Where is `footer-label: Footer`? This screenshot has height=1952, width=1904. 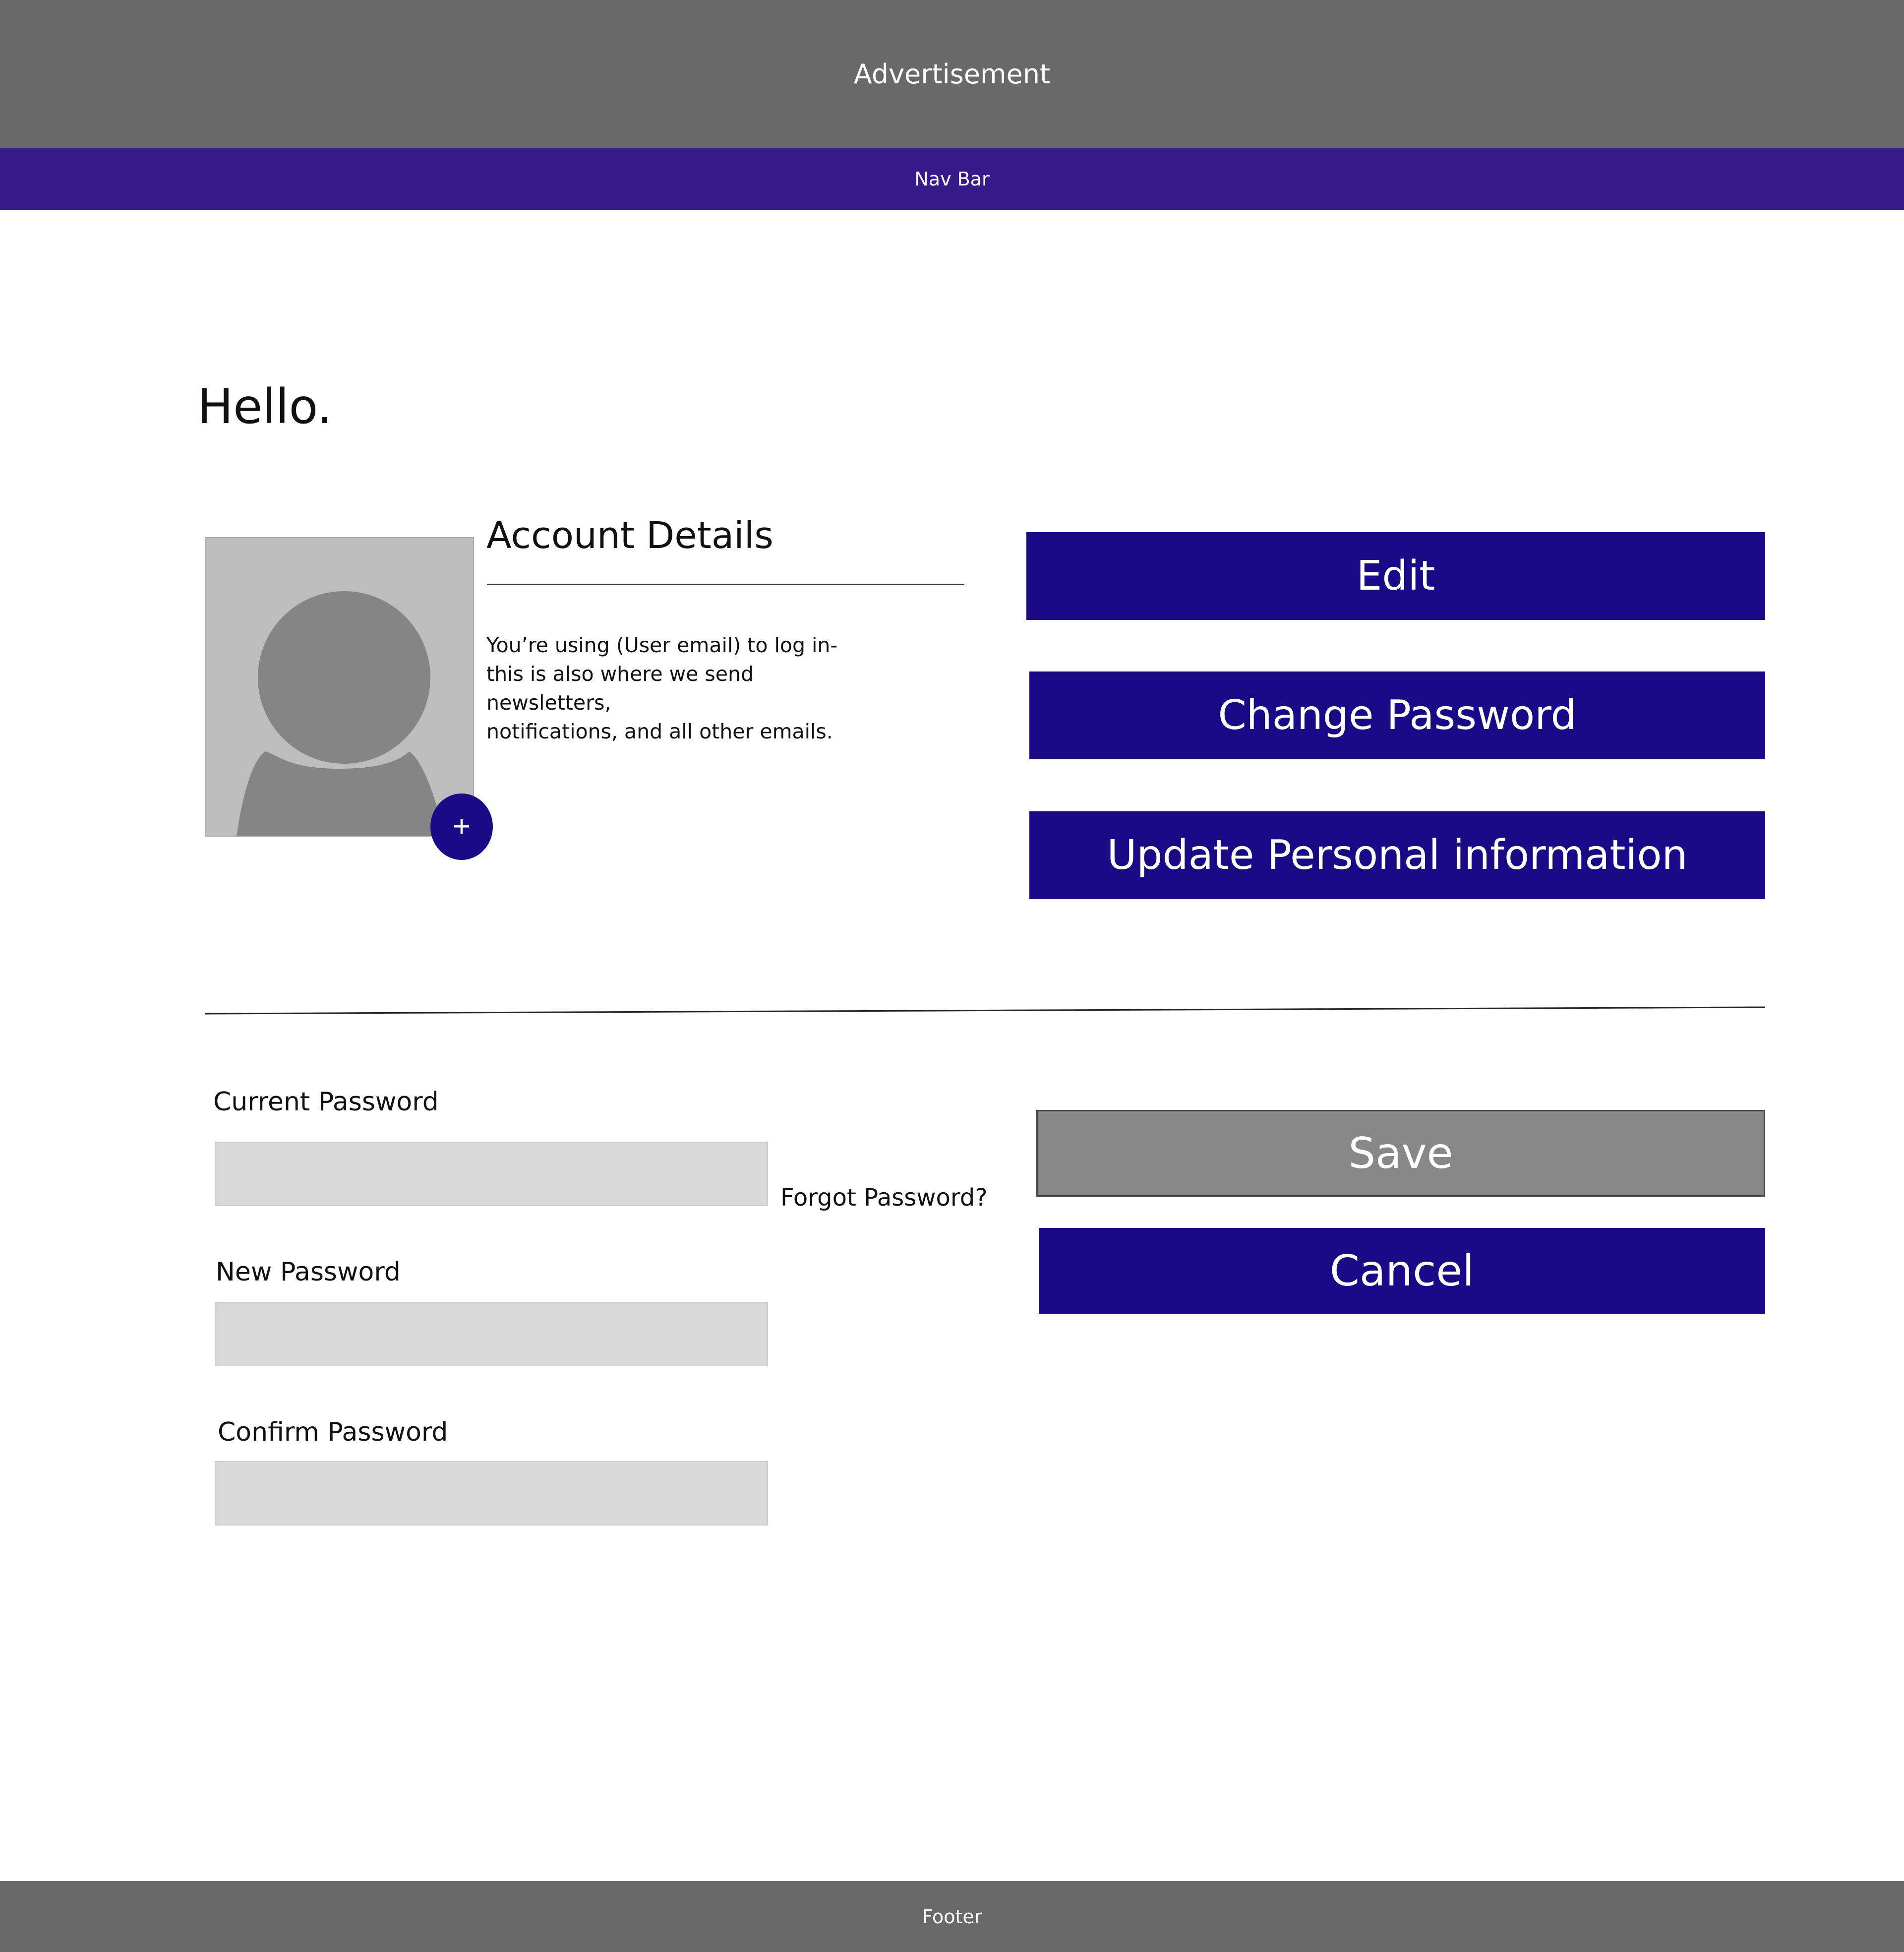 footer-label: Footer is located at coordinates (952, 1916).